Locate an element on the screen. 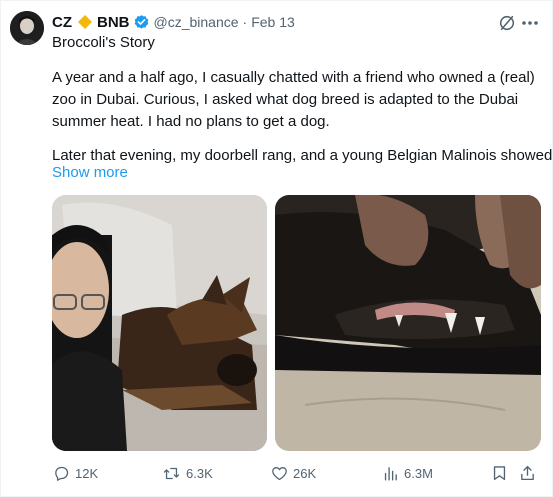  author-org: BNB is located at coordinates (113, 22).